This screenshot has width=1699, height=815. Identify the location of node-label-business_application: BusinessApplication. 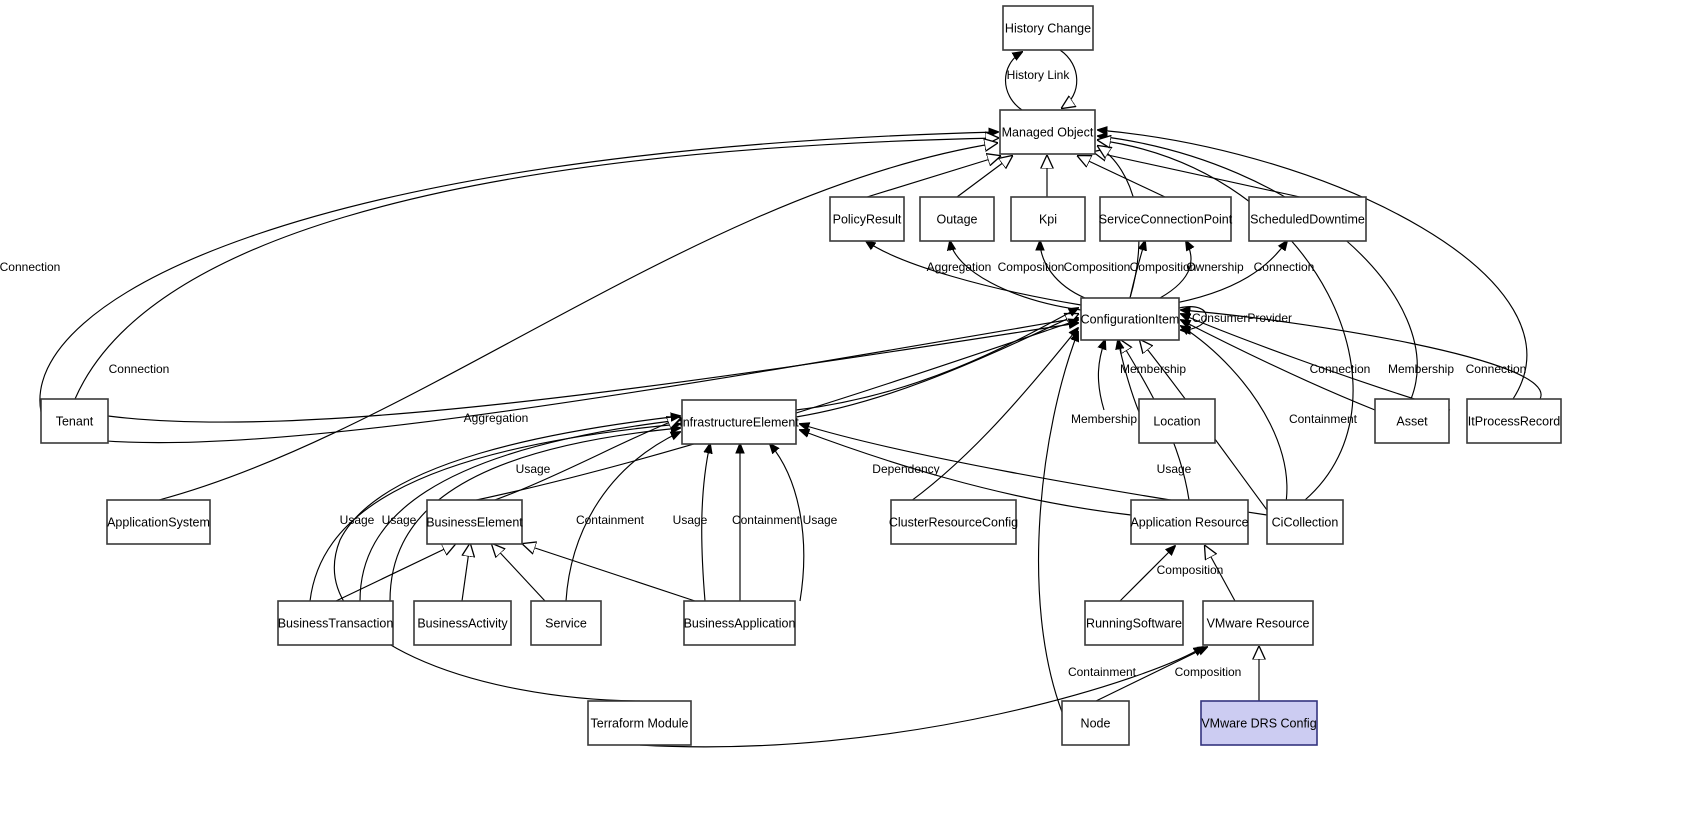
(740, 623).